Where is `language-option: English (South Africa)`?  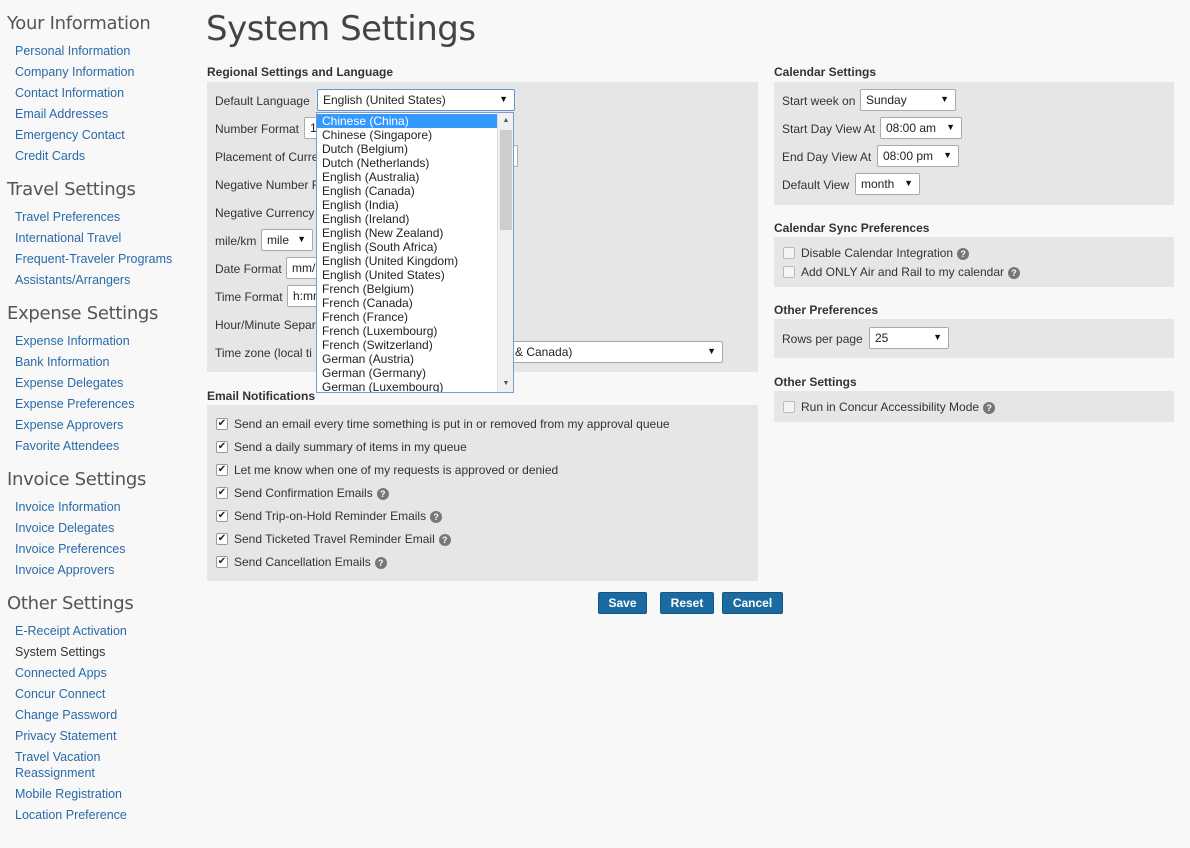 language-option: English (South Africa) is located at coordinates (407, 247).